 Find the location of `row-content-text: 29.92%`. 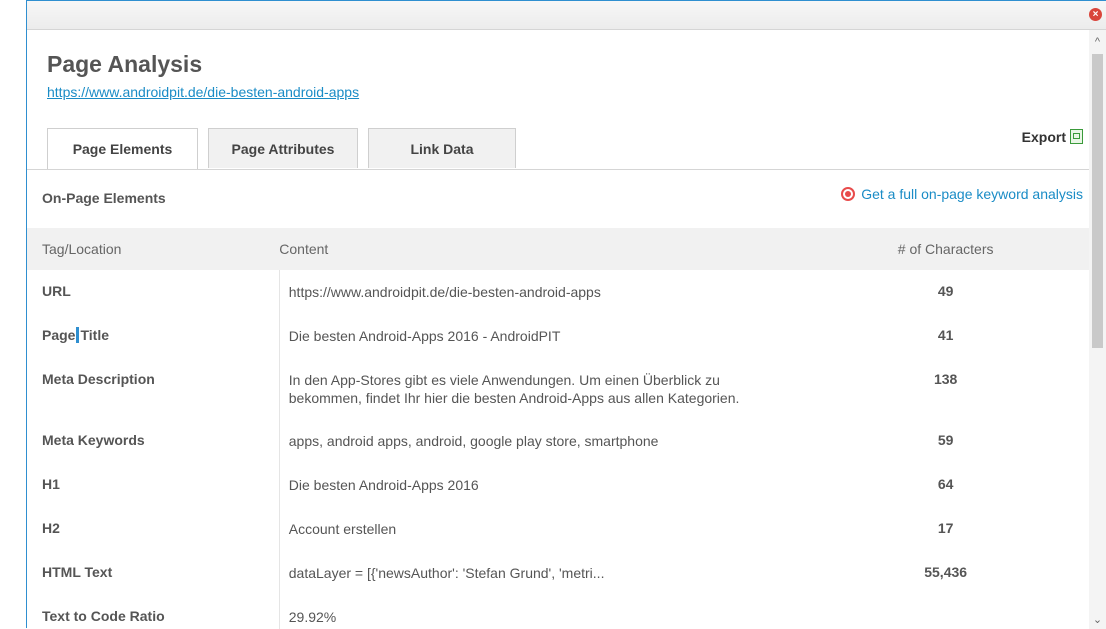

row-content-text: 29.92% is located at coordinates (312, 617).